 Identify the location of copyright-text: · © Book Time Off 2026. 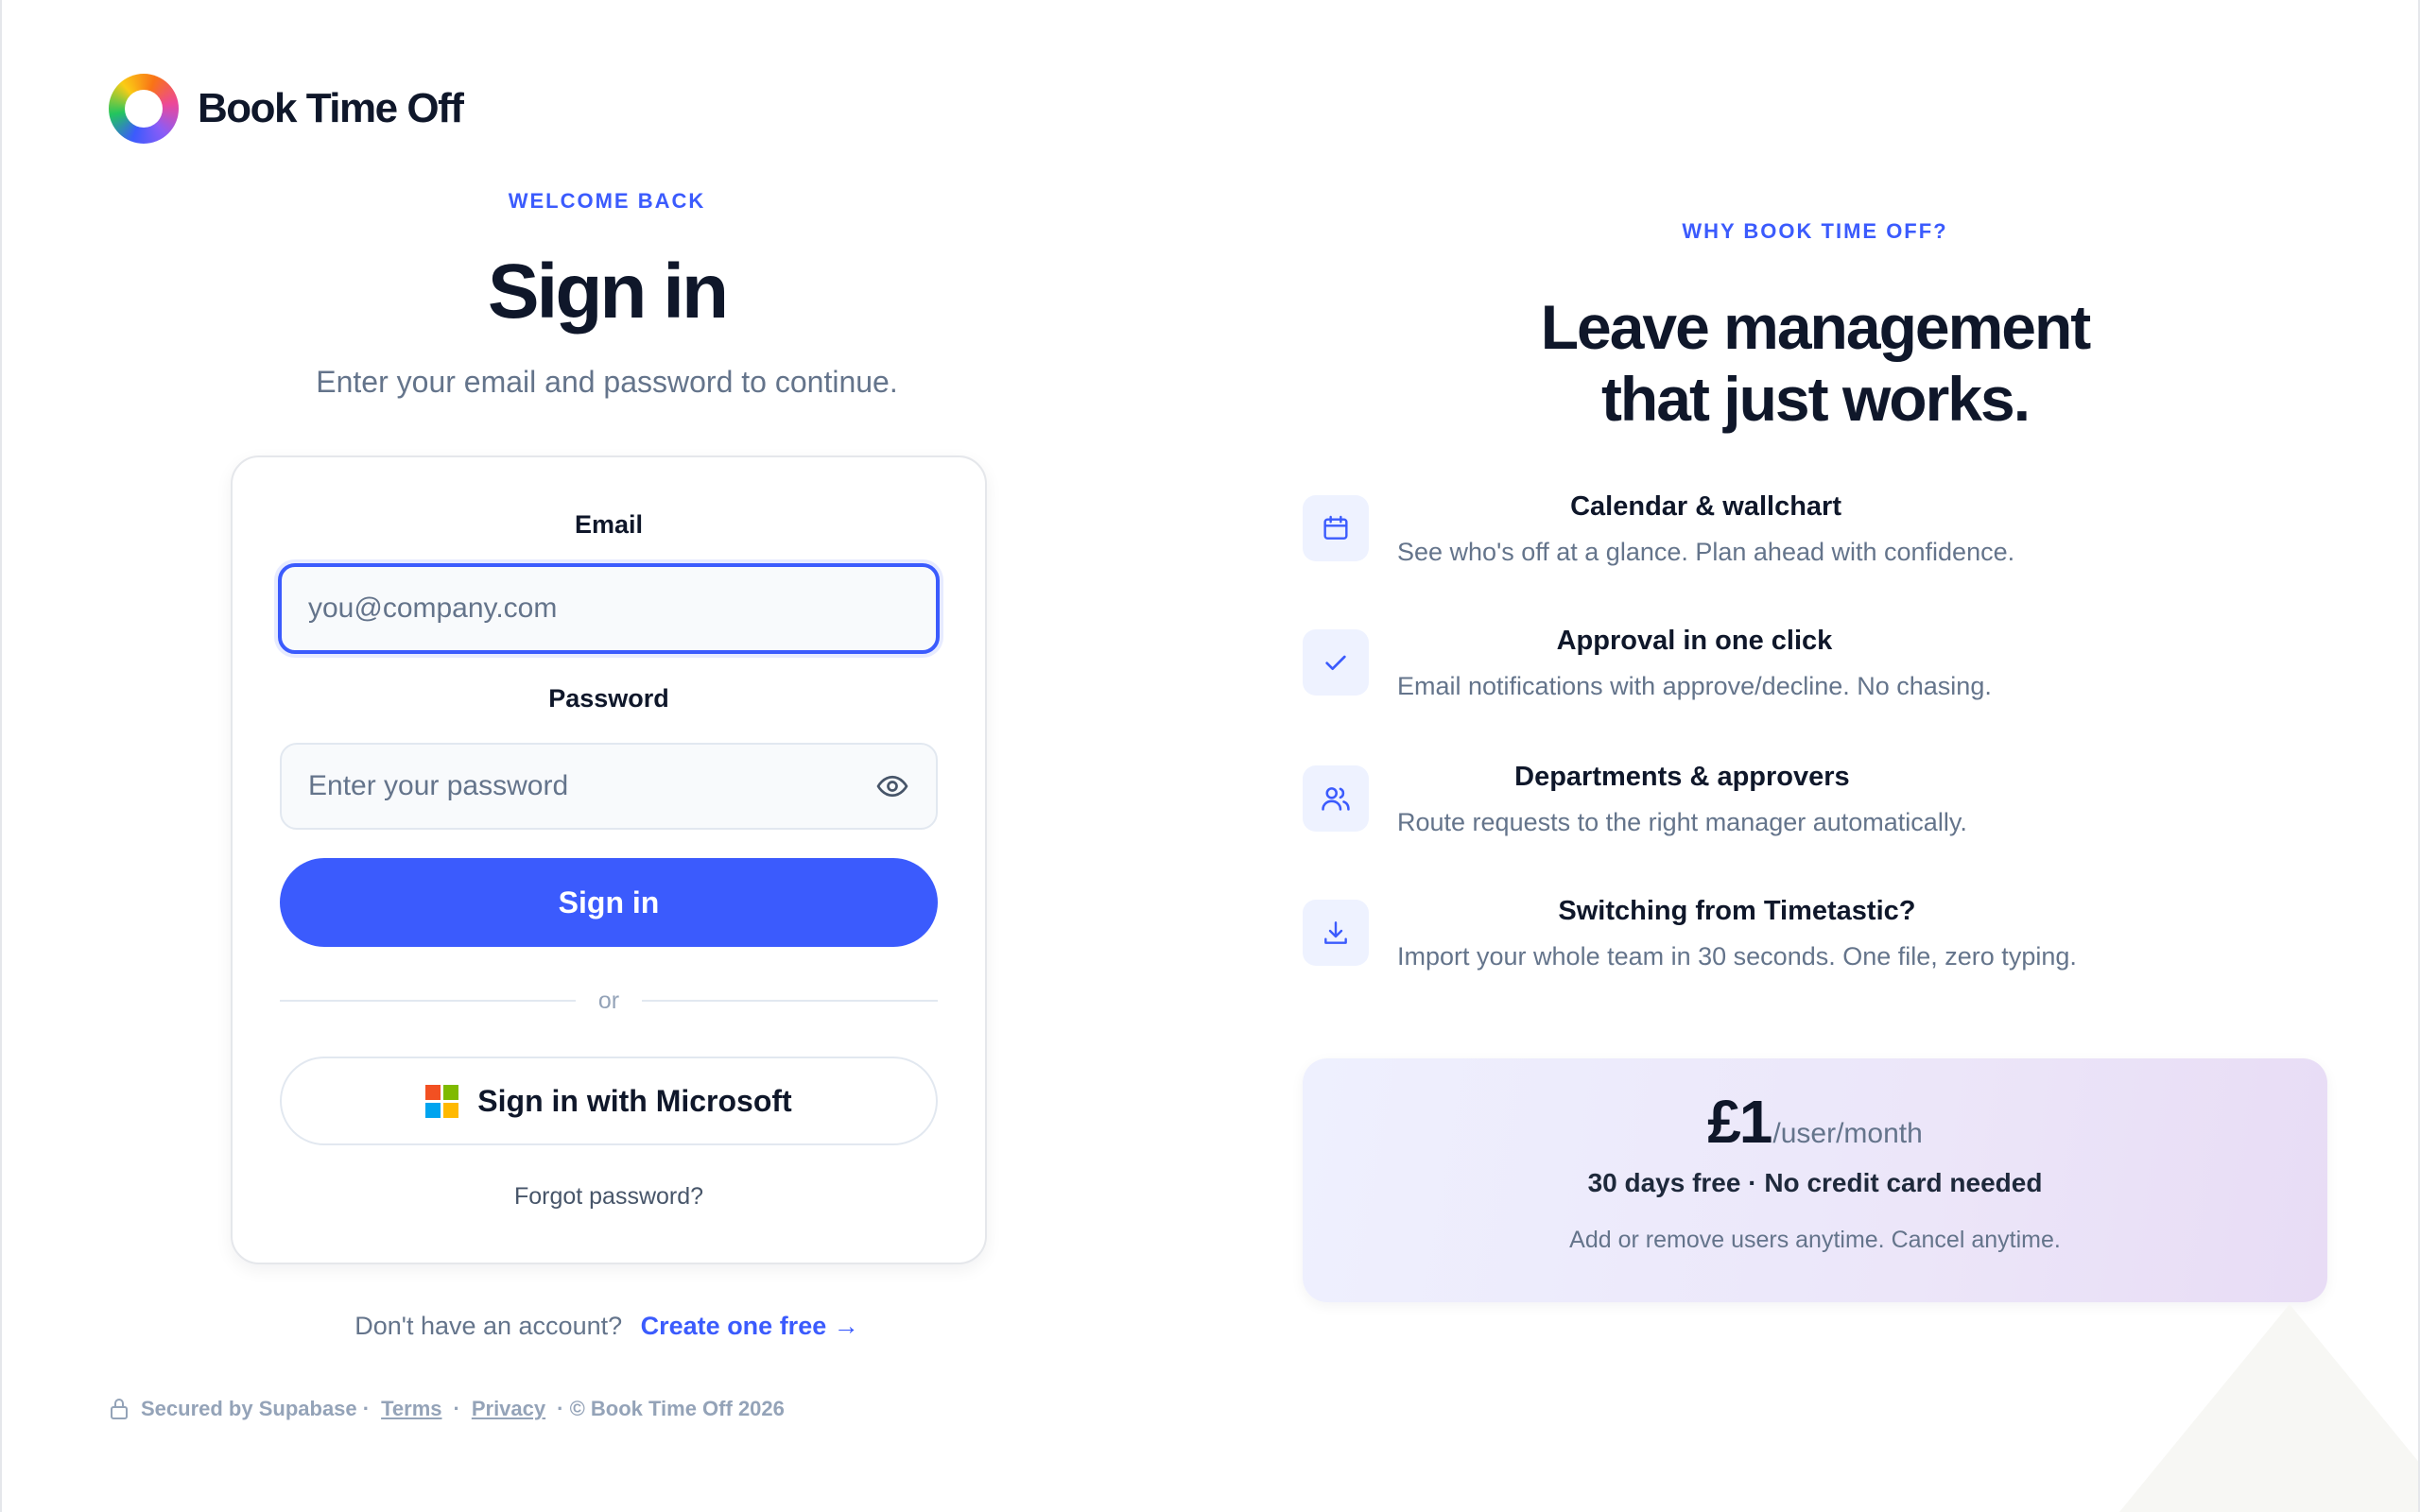
(671, 1408).